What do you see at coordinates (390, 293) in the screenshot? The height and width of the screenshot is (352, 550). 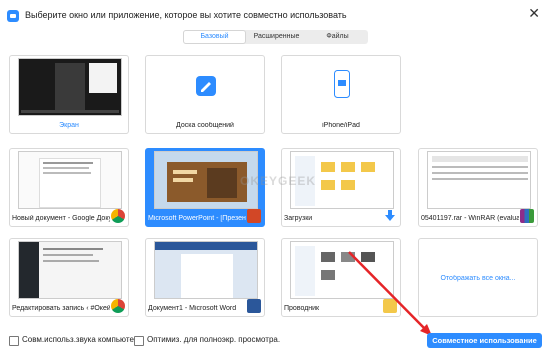 I see `red-arrow-annotation` at bounding box center [390, 293].